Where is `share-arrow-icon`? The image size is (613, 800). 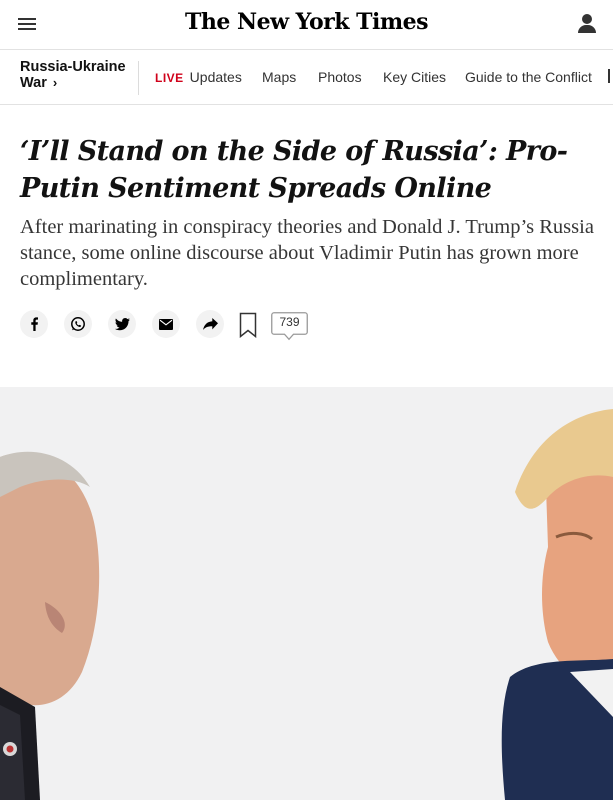
share-arrow-icon is located at coordinates (210, 324).